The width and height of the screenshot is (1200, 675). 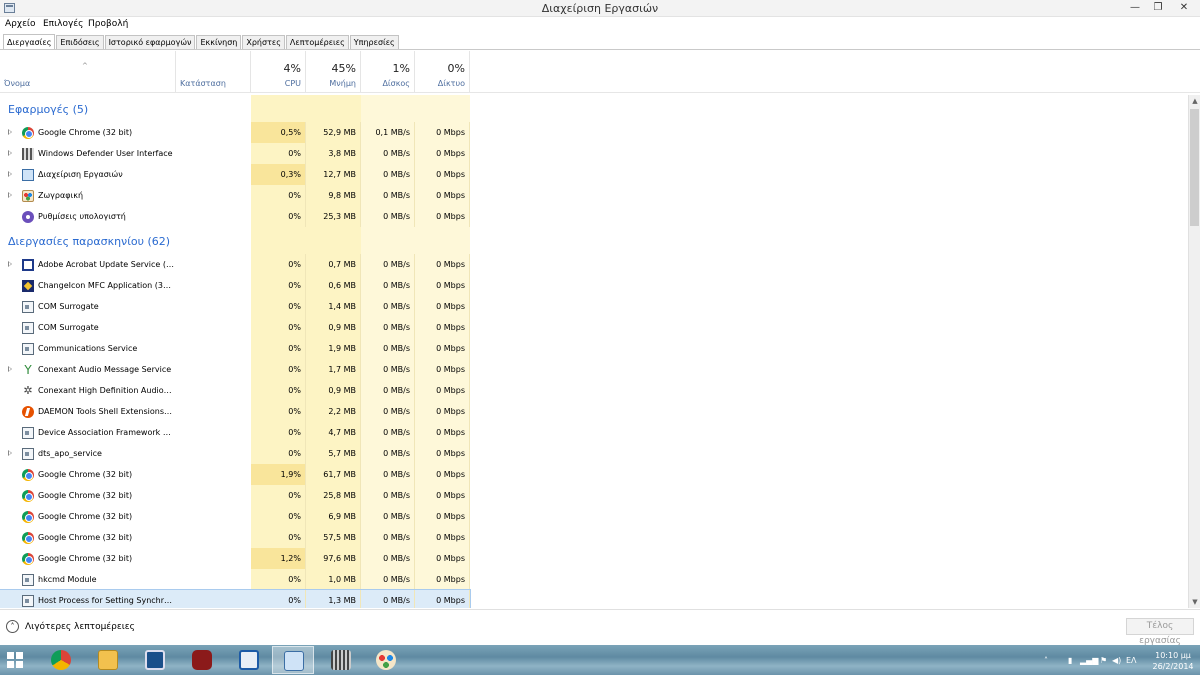 I want to click on tools-icon, so click(x=249, y=660).